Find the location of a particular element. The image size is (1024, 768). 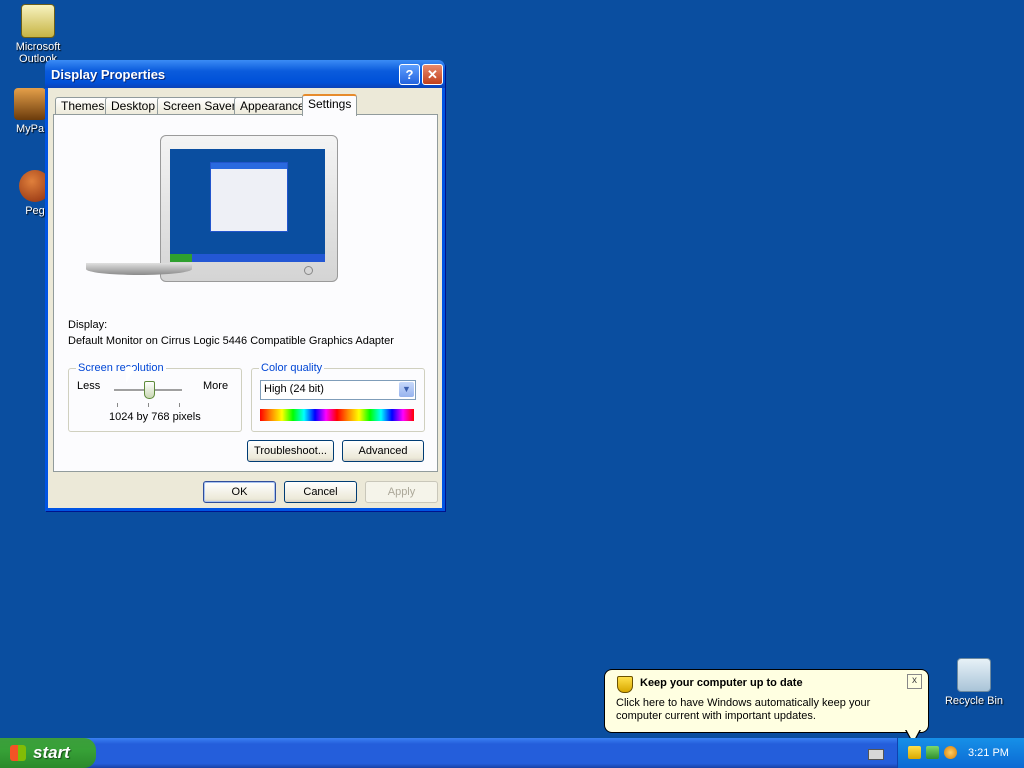

tab-desktop: Desktop is located at coordinates (133, 106).